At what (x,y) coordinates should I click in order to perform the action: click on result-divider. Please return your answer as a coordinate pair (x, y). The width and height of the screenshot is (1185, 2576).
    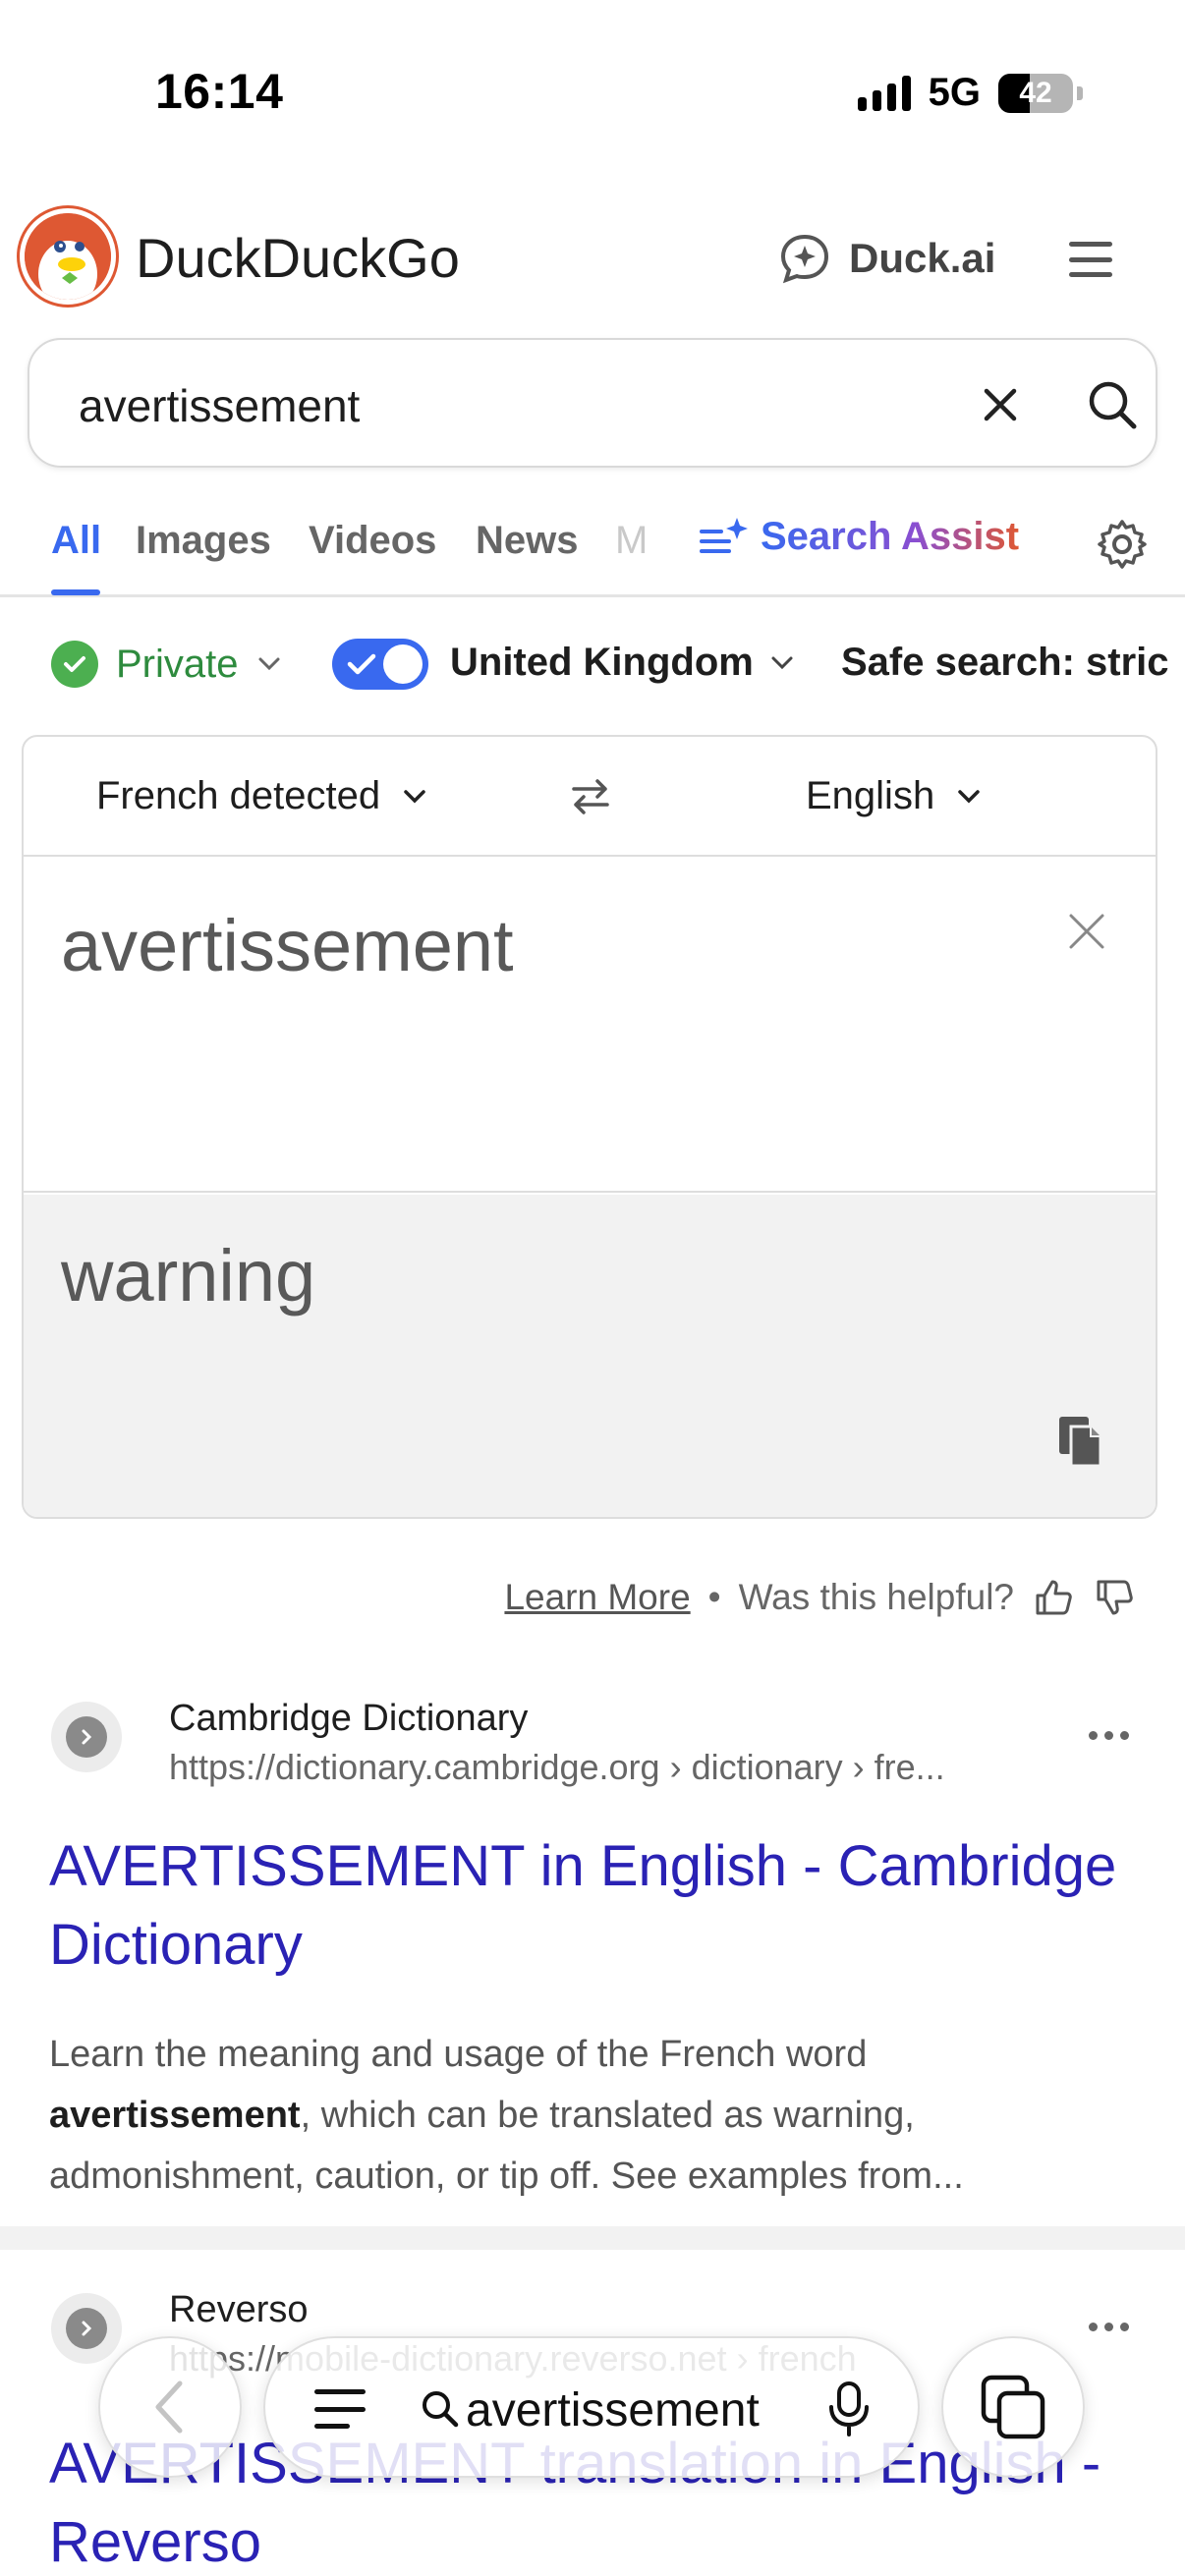
    Looking at the image, I should click on (592, 2238).